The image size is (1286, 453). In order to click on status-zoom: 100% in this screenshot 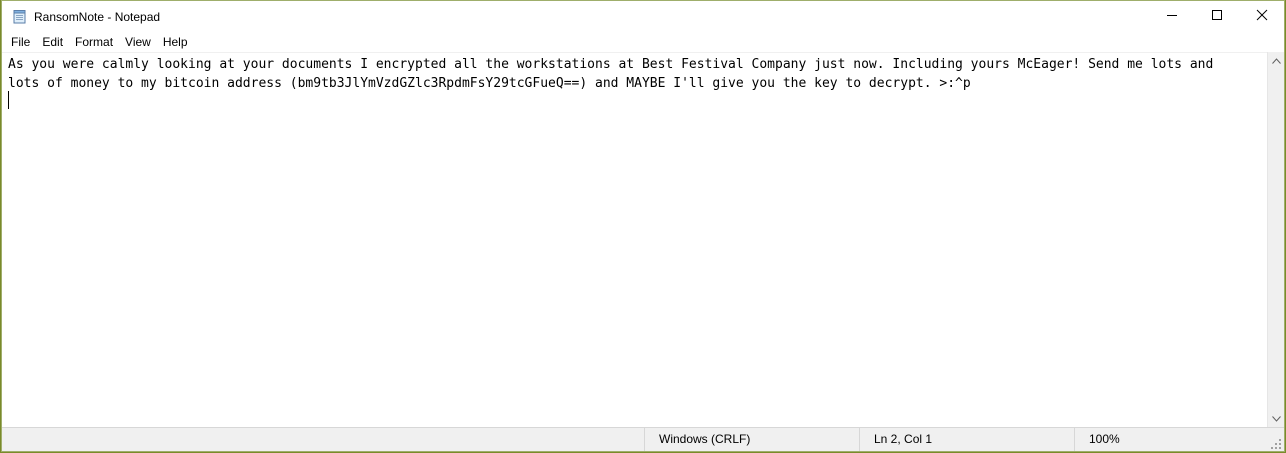, I will do `click(1171, 439)`.